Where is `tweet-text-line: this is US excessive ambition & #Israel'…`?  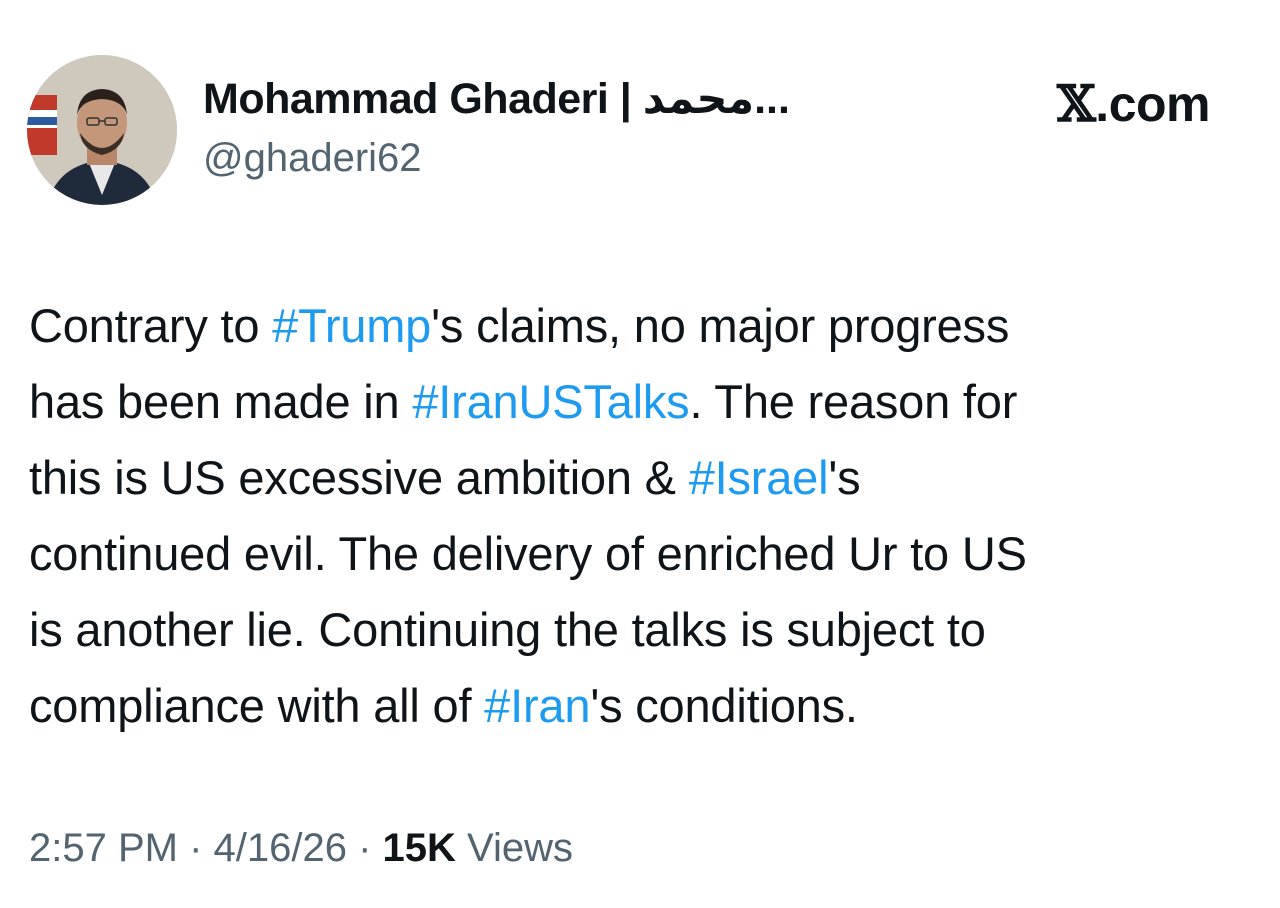 tweet-text-line: this is US excessive ambition & #Israel'… is located at coordinates (641, 478).